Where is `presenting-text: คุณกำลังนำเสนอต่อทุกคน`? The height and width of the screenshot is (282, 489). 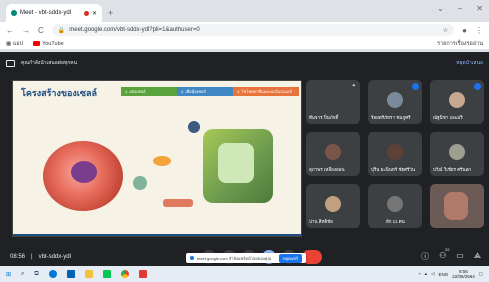
presenting-text: คุณกำลังนำเสนอต่อทุกคน is located at coordinates (49, 63).